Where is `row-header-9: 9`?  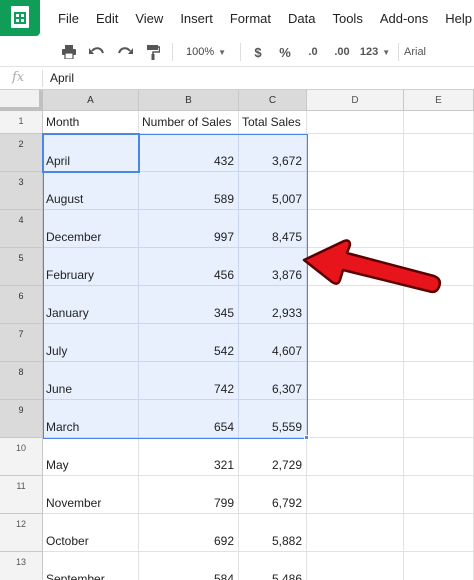 row-header-9: 9 is located at coordinates (21, 419).